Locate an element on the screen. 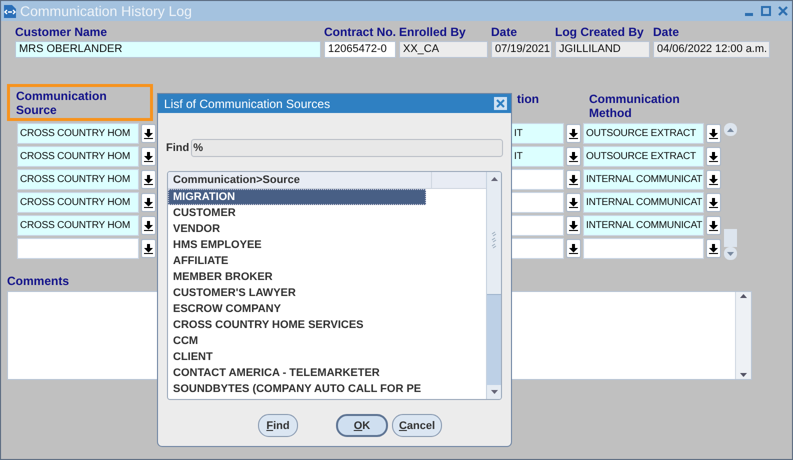 This screenshot has height=460, width=793. column-header: tion is located at coordinates (528, 99).